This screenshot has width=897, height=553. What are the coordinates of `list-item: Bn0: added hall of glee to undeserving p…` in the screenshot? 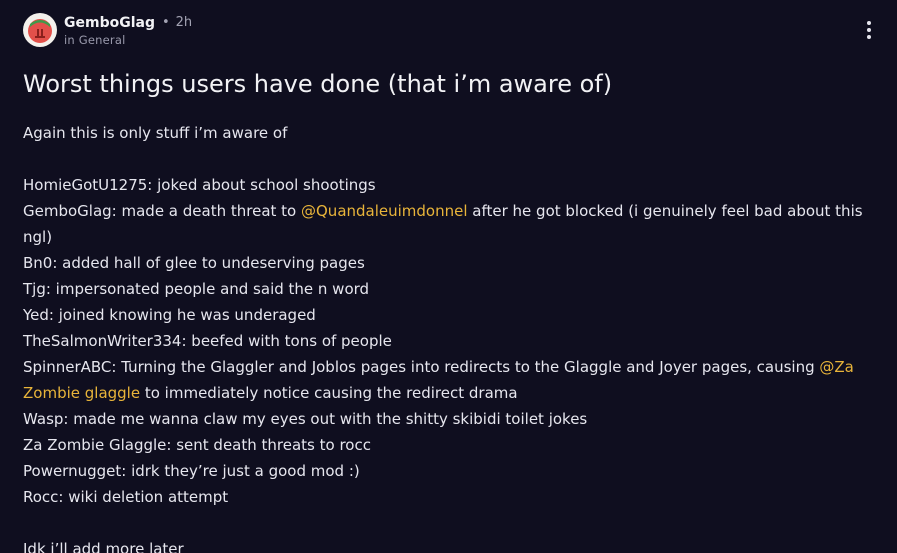 It's located at (194, 263).